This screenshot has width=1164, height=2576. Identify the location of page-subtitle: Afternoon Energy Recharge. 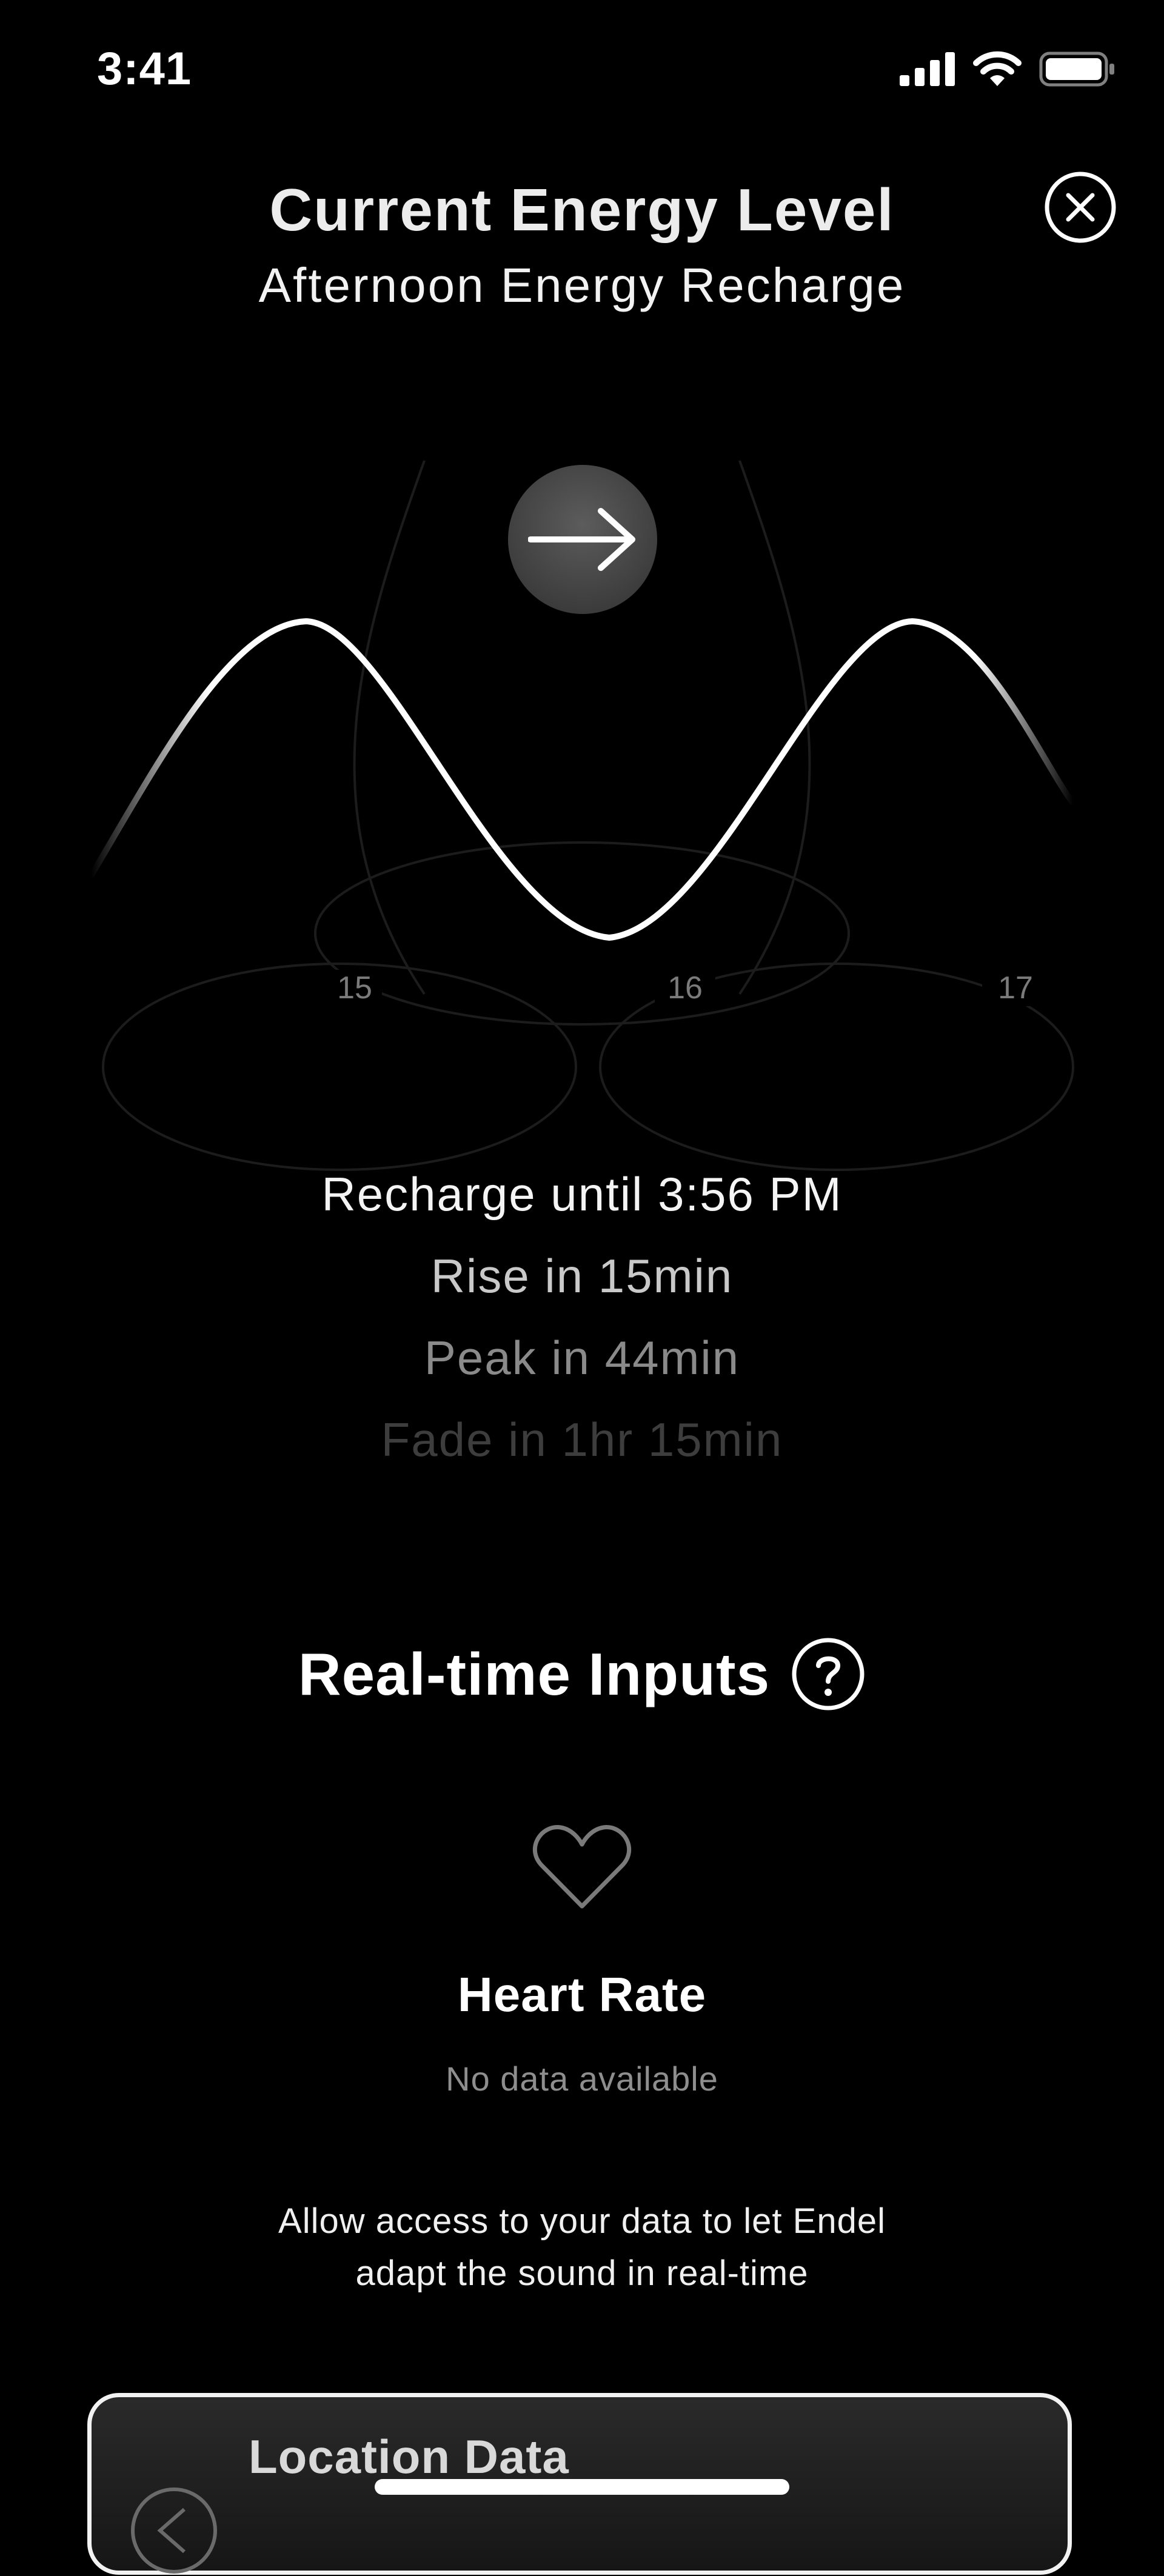
(582, 285).